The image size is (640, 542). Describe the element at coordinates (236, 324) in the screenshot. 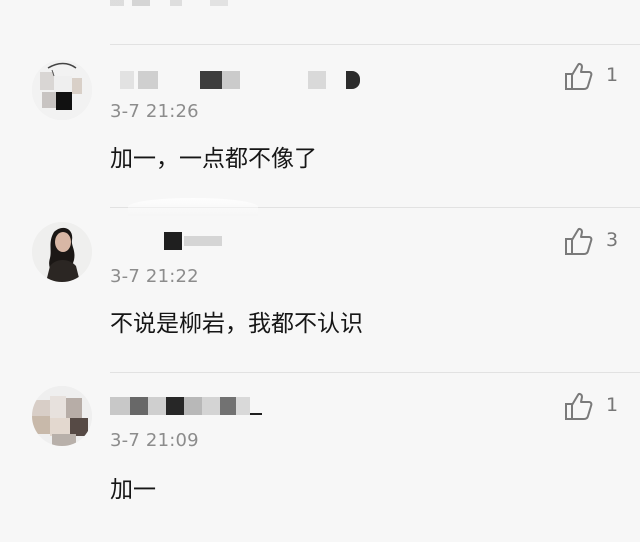

I see `comment-text: 不说是柳岩，我都不认识` at that location.